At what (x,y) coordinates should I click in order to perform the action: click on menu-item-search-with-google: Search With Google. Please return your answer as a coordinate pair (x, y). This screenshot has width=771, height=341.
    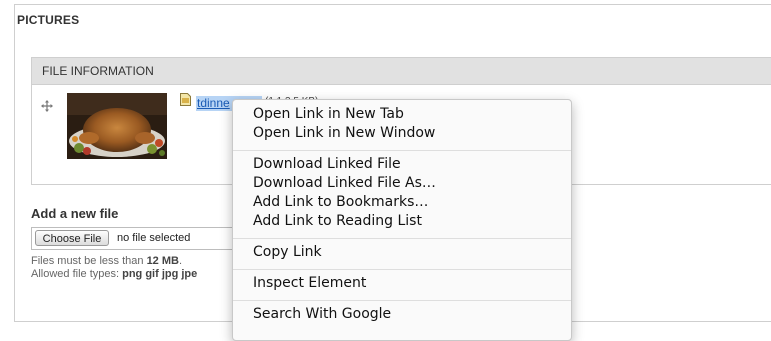
    Looking at the image, I should click on (322, 314).